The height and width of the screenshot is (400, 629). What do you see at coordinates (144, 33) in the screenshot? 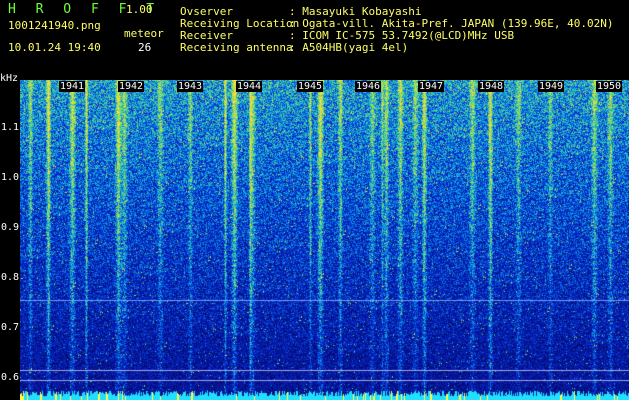
I see `meteor-label: meteor` at bounding box center [144, 33].